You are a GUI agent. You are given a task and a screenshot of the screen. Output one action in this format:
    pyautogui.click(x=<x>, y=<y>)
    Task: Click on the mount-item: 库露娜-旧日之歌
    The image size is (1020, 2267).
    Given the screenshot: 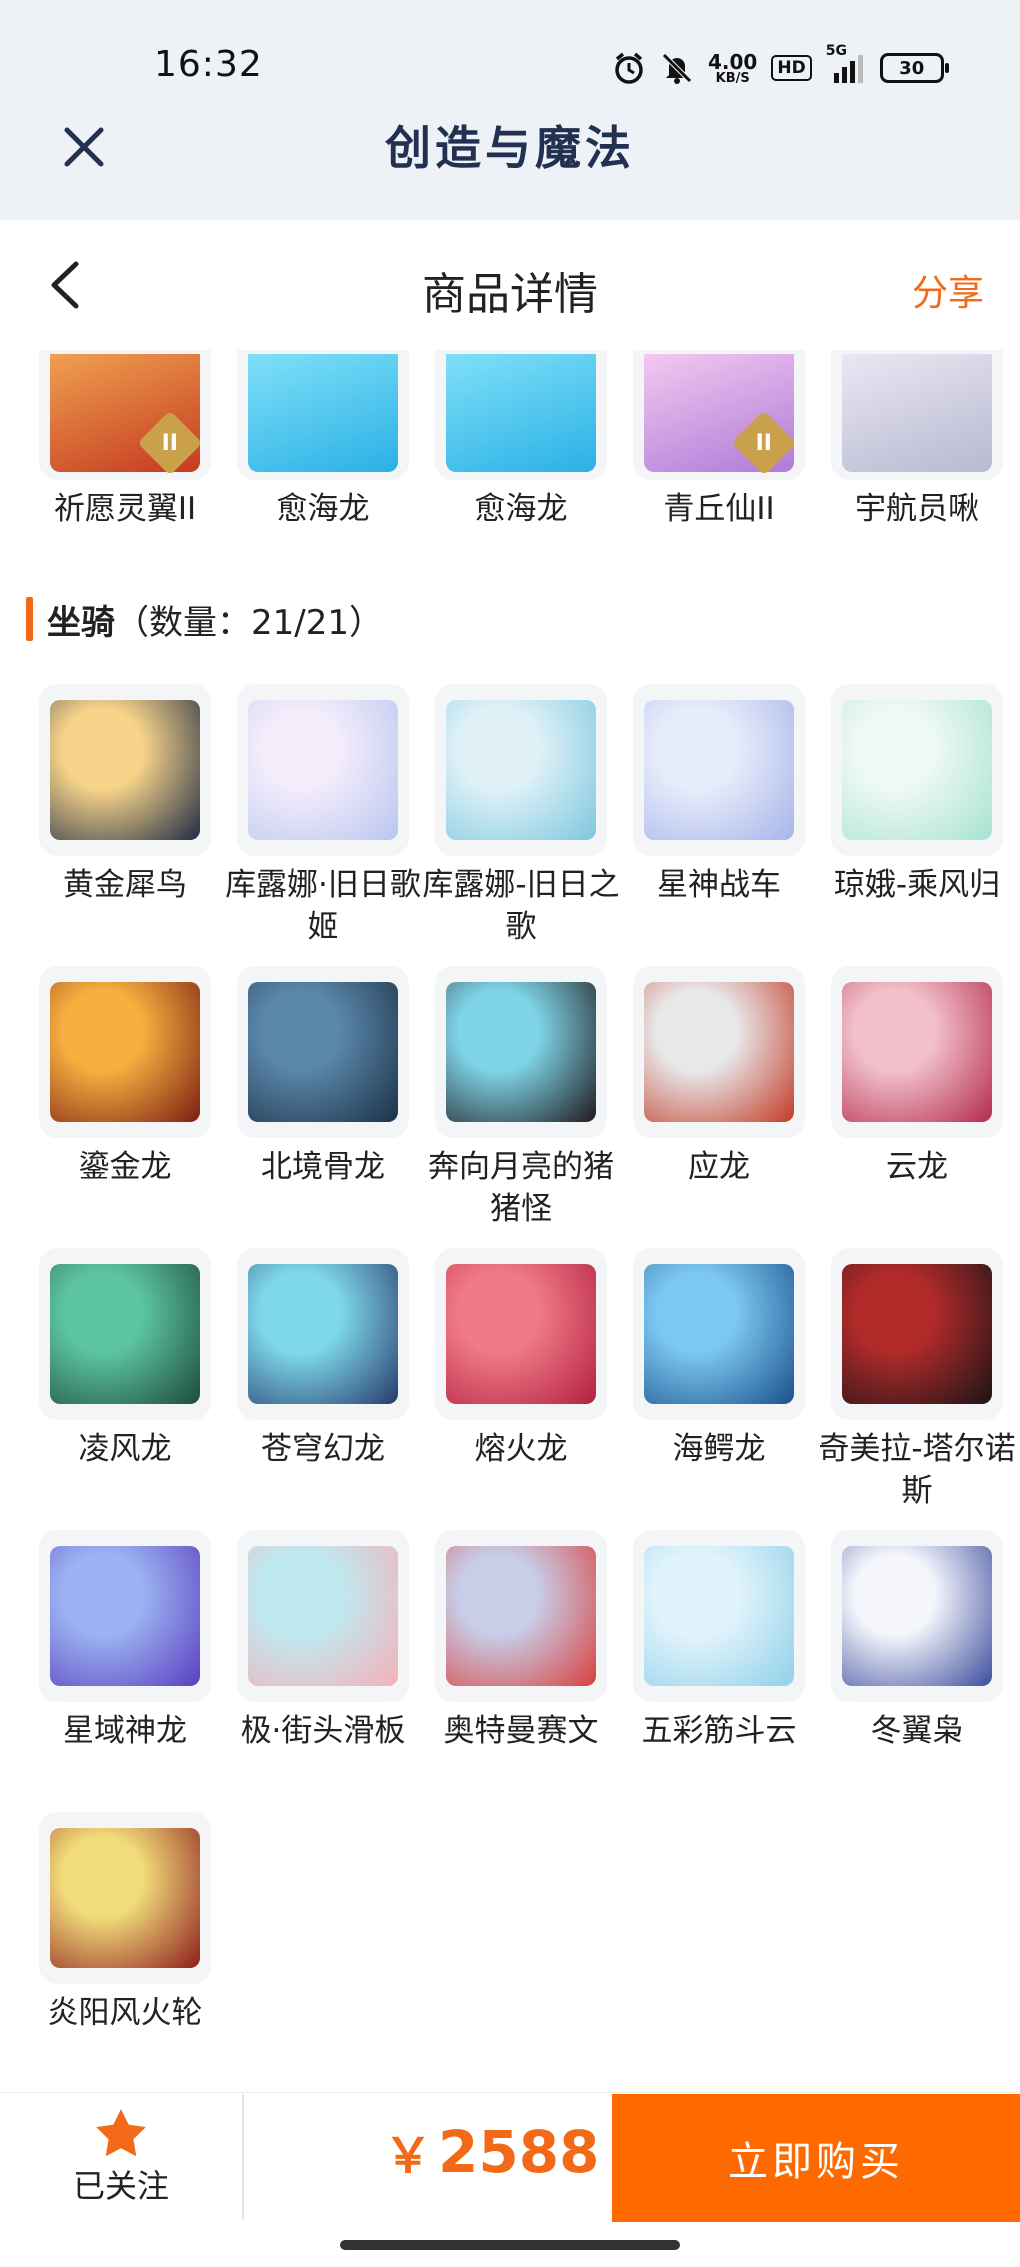 What is the action you would take?
    pyautogui.click(x=521, y=816)
    